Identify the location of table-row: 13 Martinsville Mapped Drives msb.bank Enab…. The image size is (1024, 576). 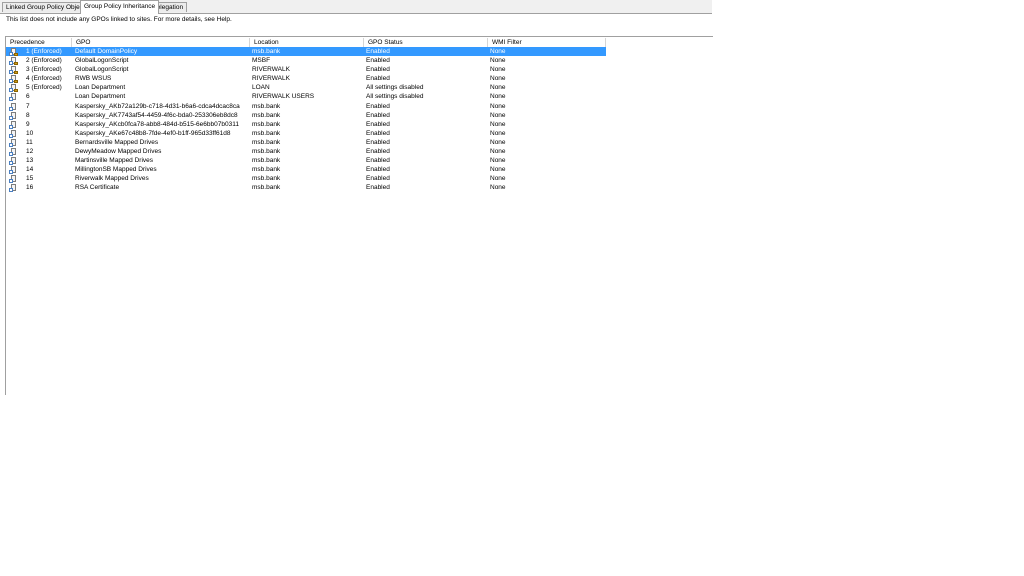
(306, 161).